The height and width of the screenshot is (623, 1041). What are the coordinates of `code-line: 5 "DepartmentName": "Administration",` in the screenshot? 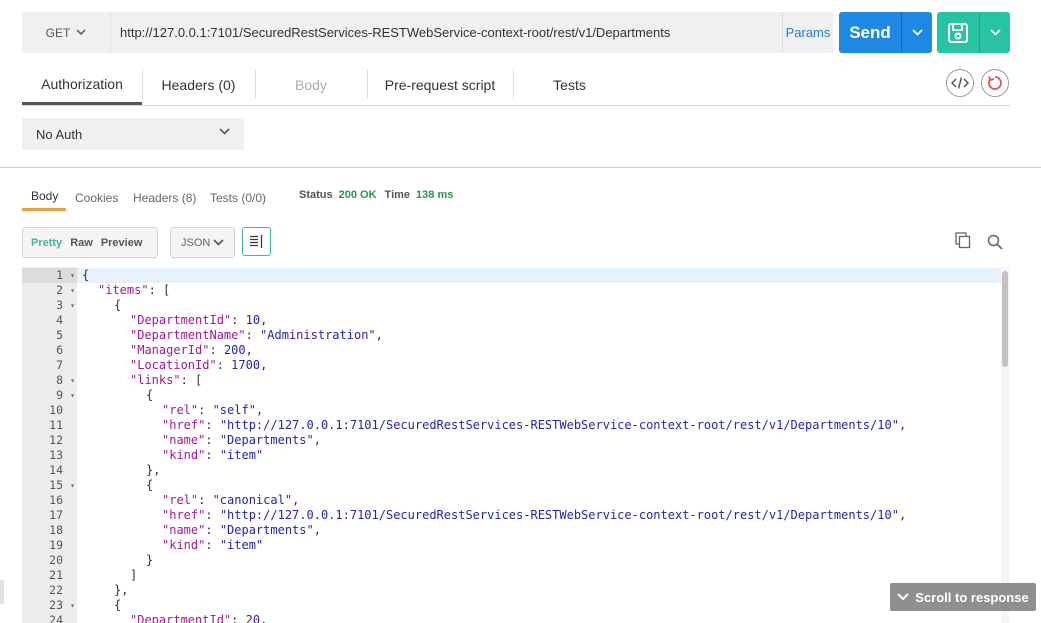 It's located at (511, 335).